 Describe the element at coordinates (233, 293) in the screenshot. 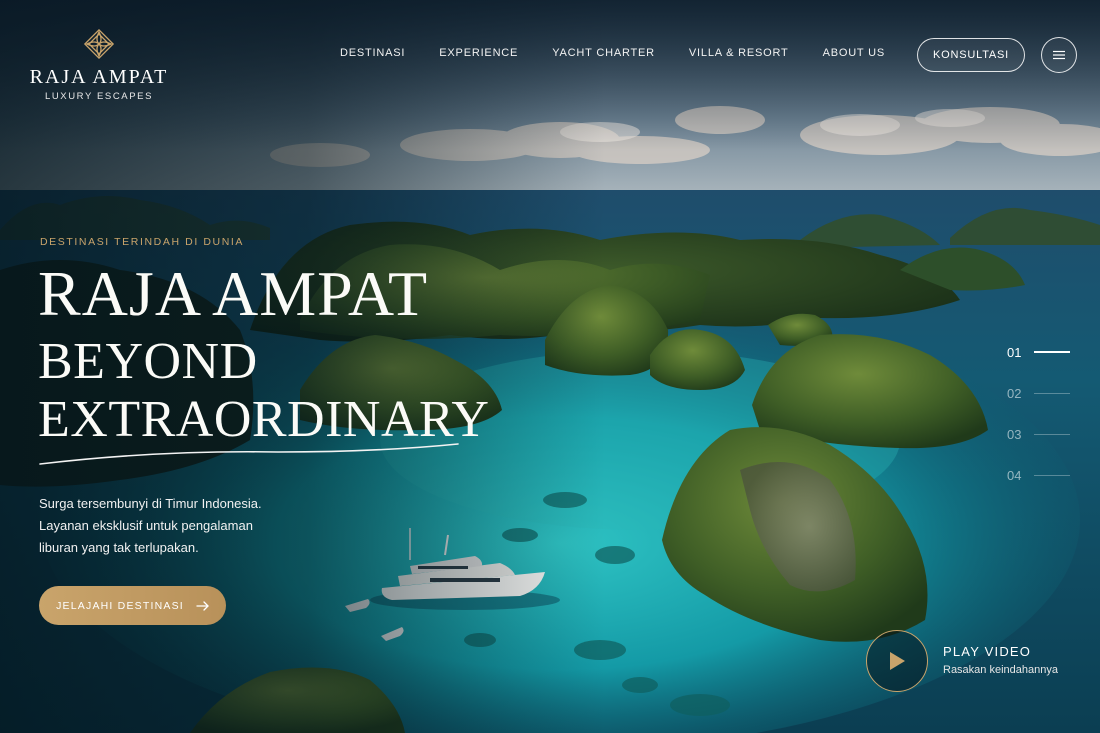

I see `headline-line-1: RAJA AMPAT` at that location.